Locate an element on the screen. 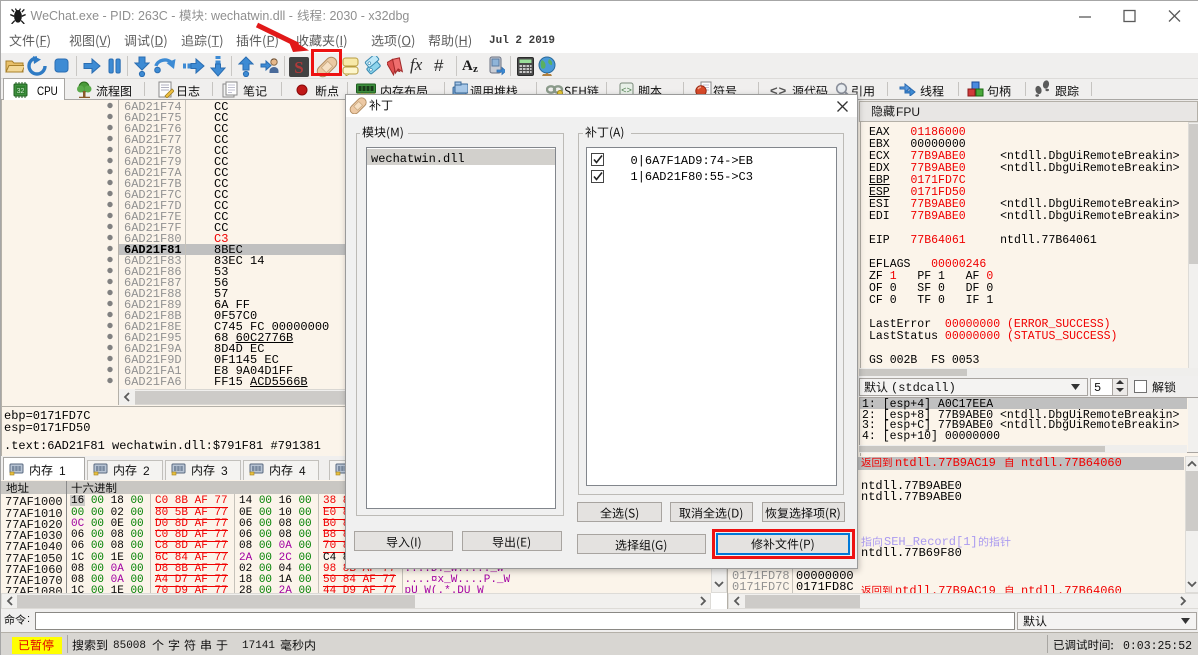  svg-text: 32 is located at coordinates (21, 91).